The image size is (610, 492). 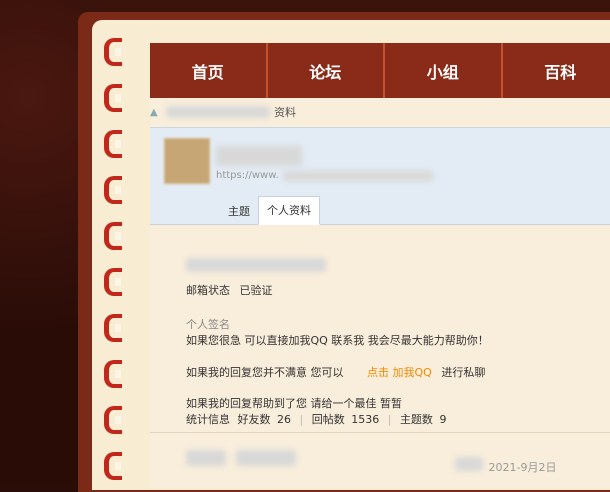 I want to click on stats-label: 统计信息, so click(x=208, y=419).